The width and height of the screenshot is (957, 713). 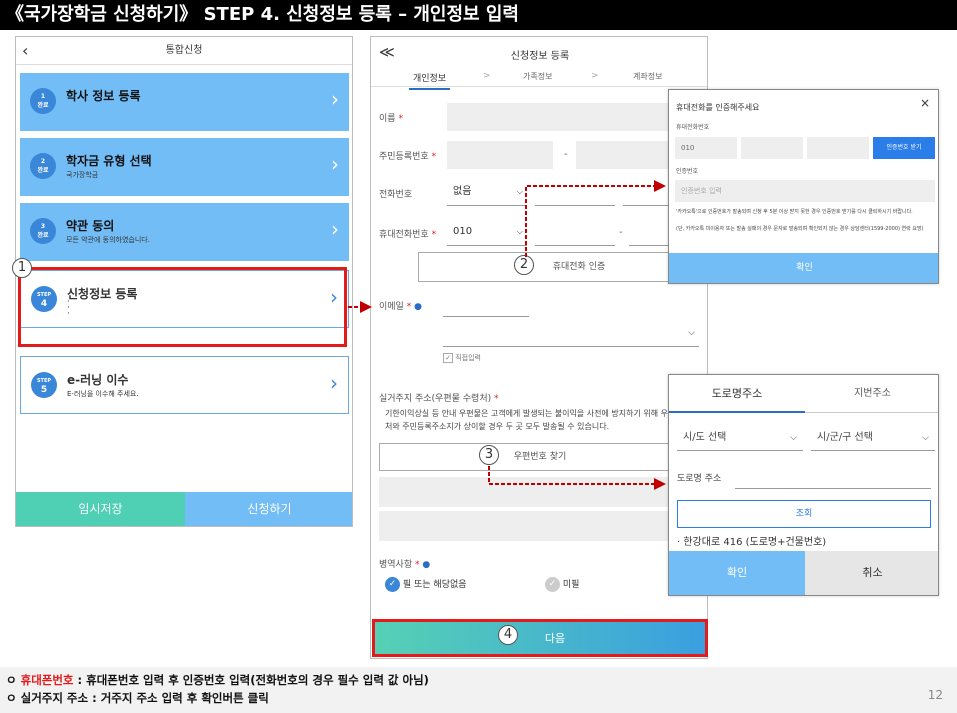 What do you see at coordinates (935, 695) in the screenshot?
I see `page-number: 12` at bounding box center [935, 695].